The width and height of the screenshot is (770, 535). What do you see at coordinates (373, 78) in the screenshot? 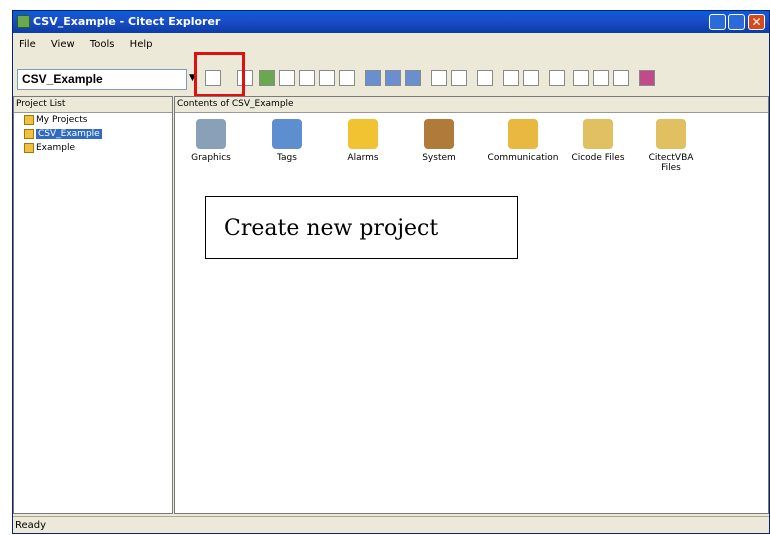
I see `toolbar-btn-8-icon` at bounding box center [373, 78].